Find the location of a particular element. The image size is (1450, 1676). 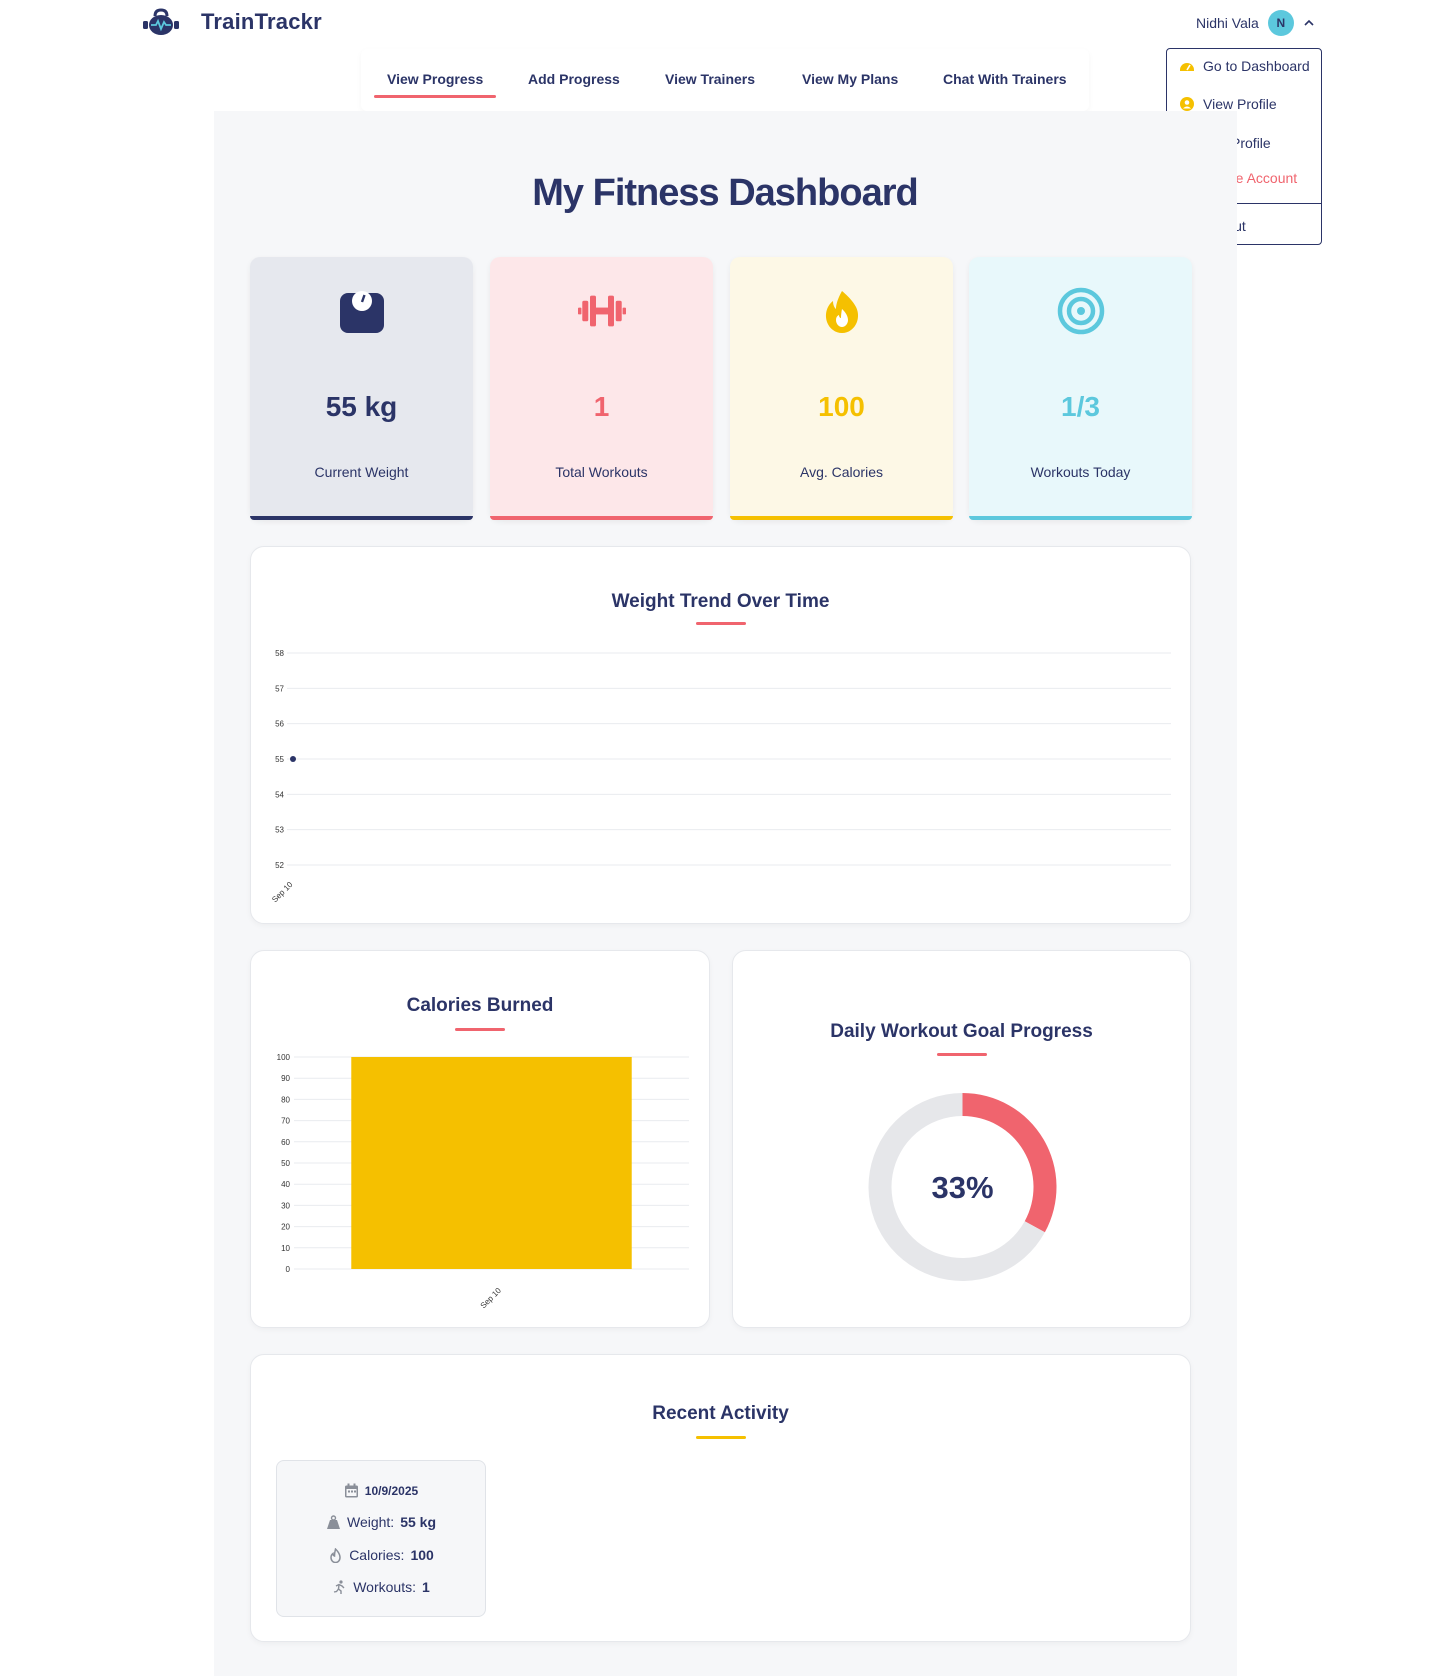

y-tick-label: 54 is located at coordinates (279, 794).